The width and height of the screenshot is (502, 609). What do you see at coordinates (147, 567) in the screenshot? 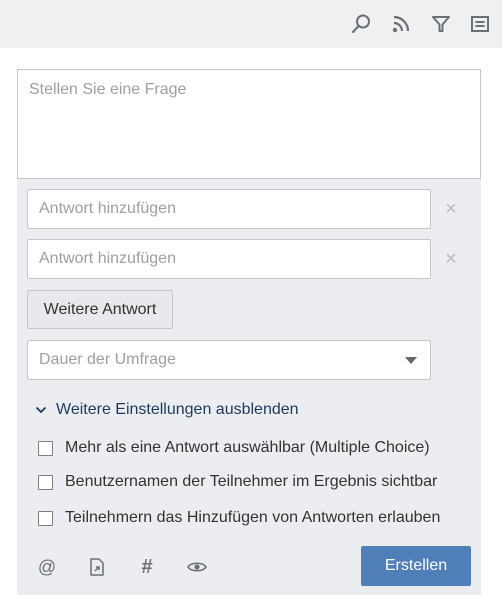
I see `hashtag-icon: #` at bounding box center [147, 567].